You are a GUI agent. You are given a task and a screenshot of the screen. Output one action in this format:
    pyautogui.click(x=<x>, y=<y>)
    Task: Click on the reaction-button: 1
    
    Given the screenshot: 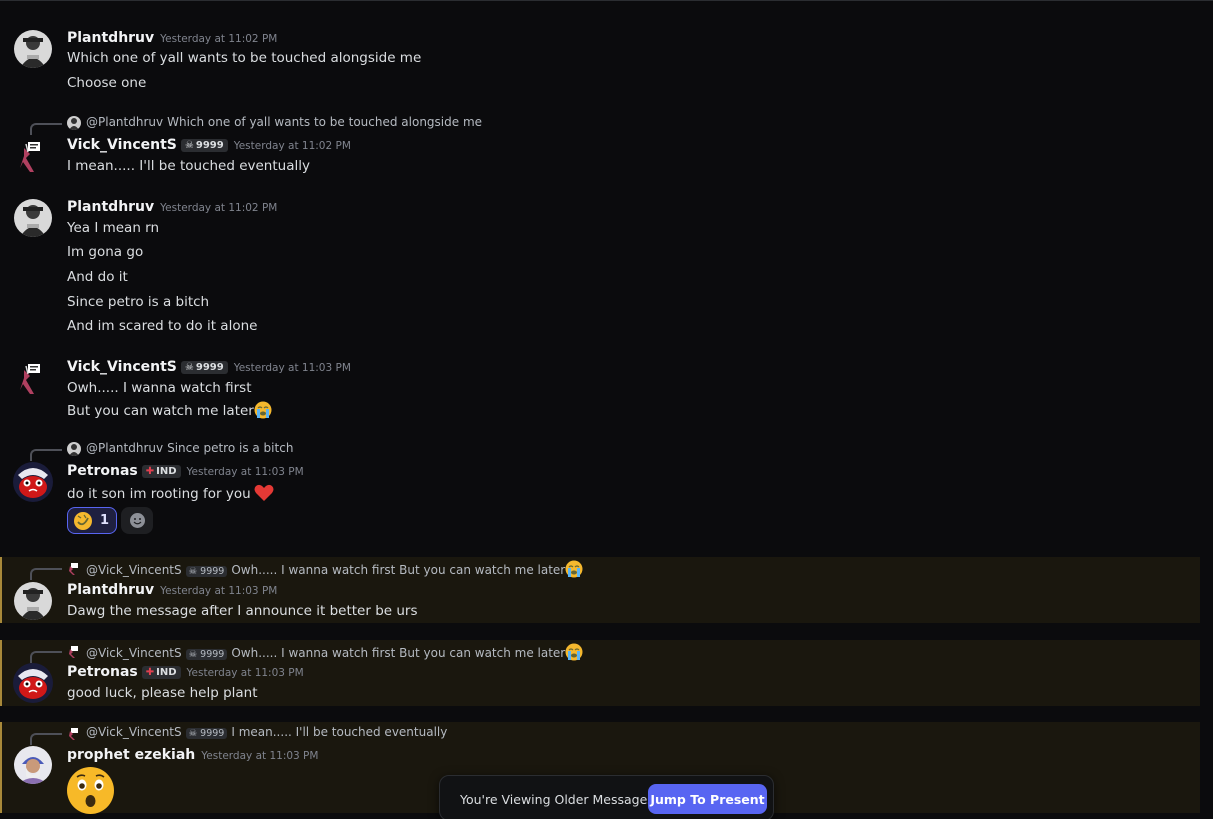 What is the action you would take?
    pyautogui.click(x=92, y=520)
    